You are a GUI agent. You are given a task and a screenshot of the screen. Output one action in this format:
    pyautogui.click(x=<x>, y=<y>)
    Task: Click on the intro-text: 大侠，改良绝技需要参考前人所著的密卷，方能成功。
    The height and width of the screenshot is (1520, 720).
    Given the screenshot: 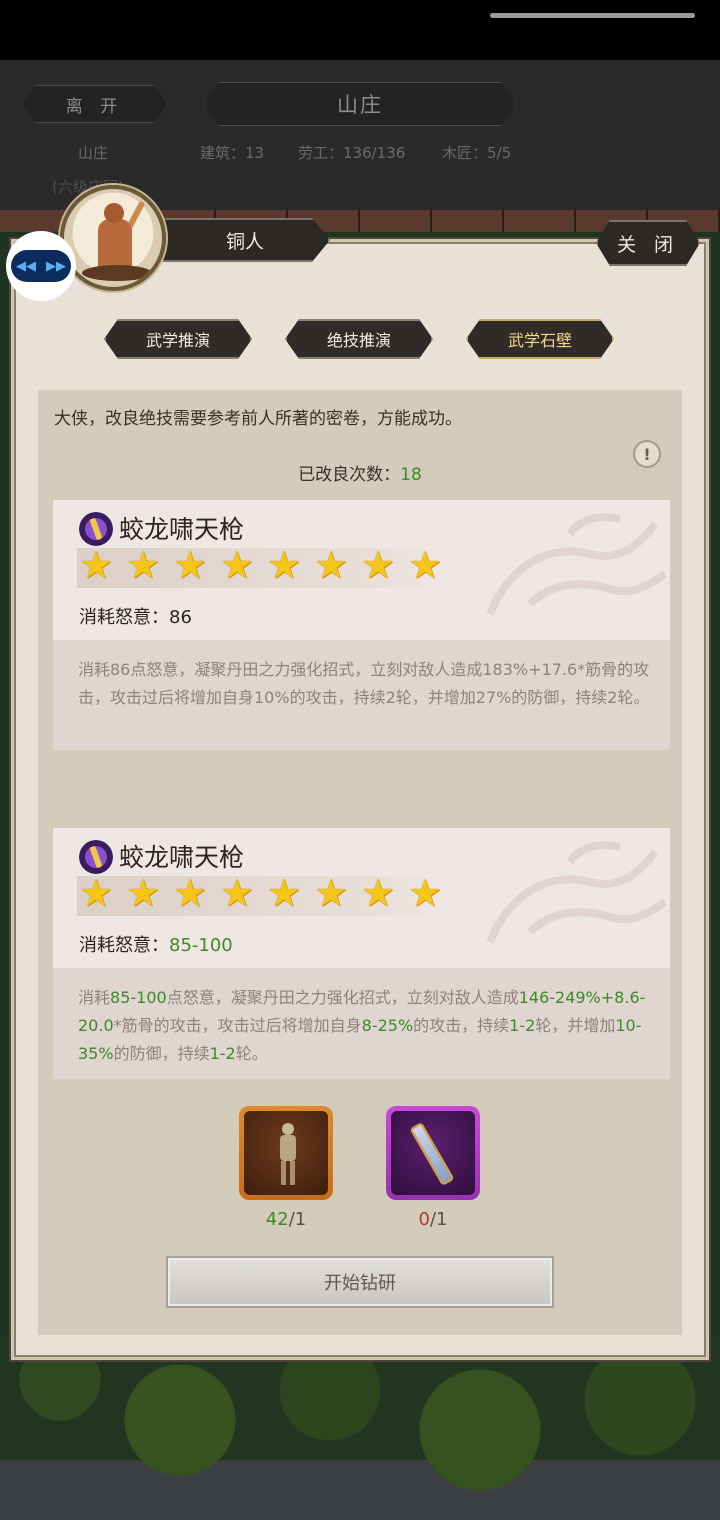 What is the action you would take?
    pyautogui.click(x=258, y=419)
    